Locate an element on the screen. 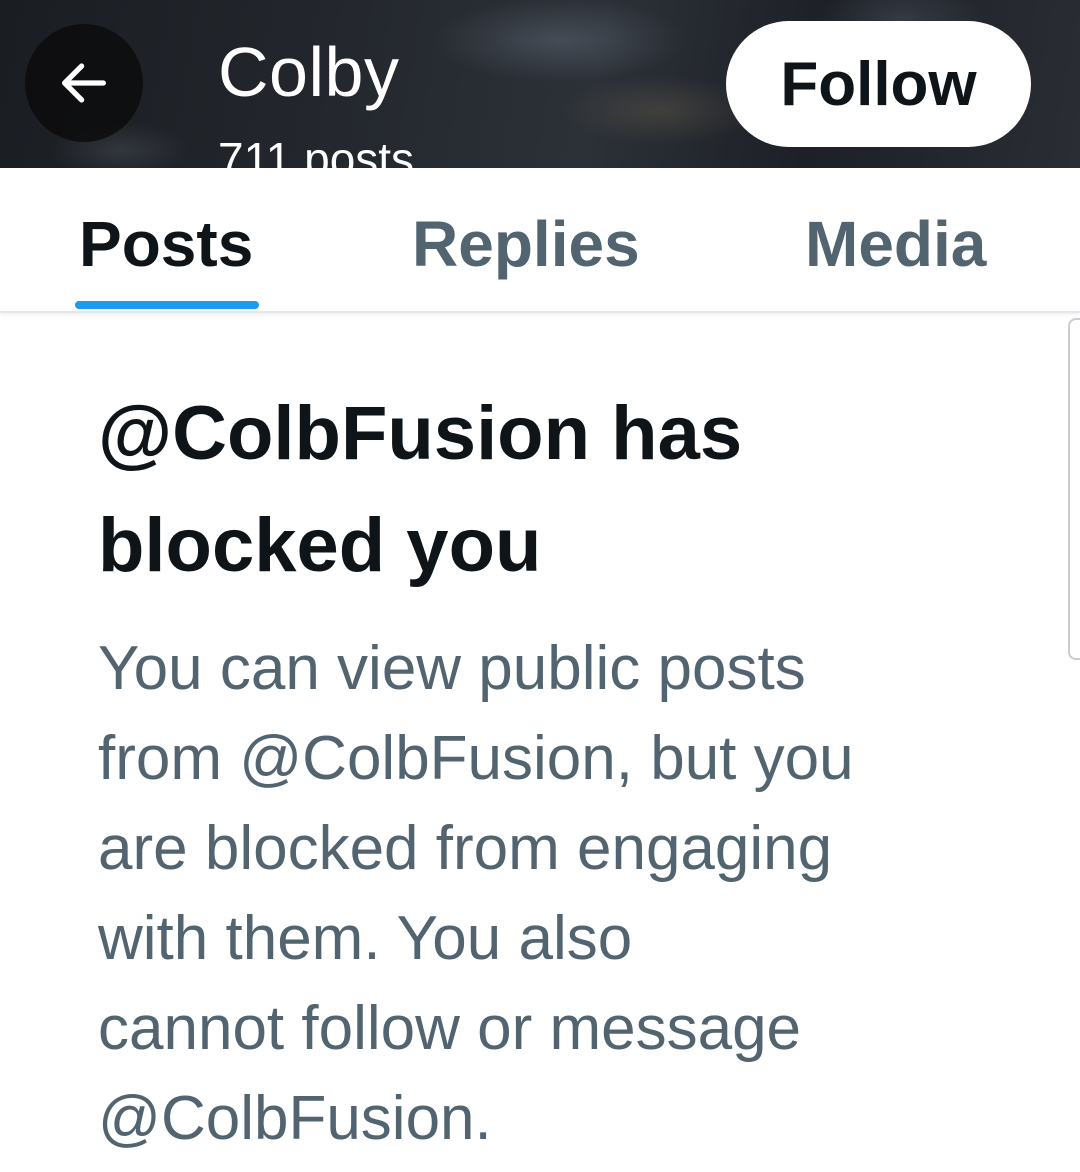  blocked-title-line: blocked you is located at coordinates (320, 545).